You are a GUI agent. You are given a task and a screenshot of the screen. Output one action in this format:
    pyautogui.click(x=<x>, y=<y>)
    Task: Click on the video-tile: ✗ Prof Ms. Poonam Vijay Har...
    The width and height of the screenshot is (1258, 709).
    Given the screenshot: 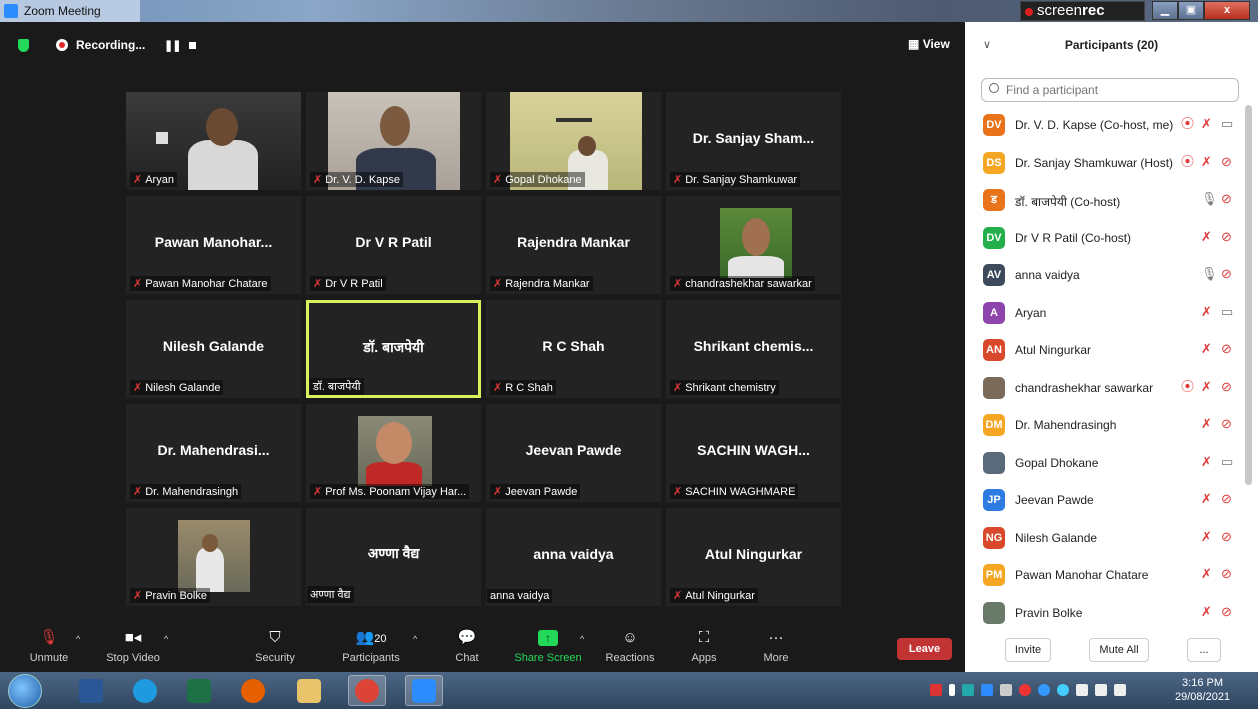 What is the action you would take?
    pyautogui.click(x=393, y=453)
    